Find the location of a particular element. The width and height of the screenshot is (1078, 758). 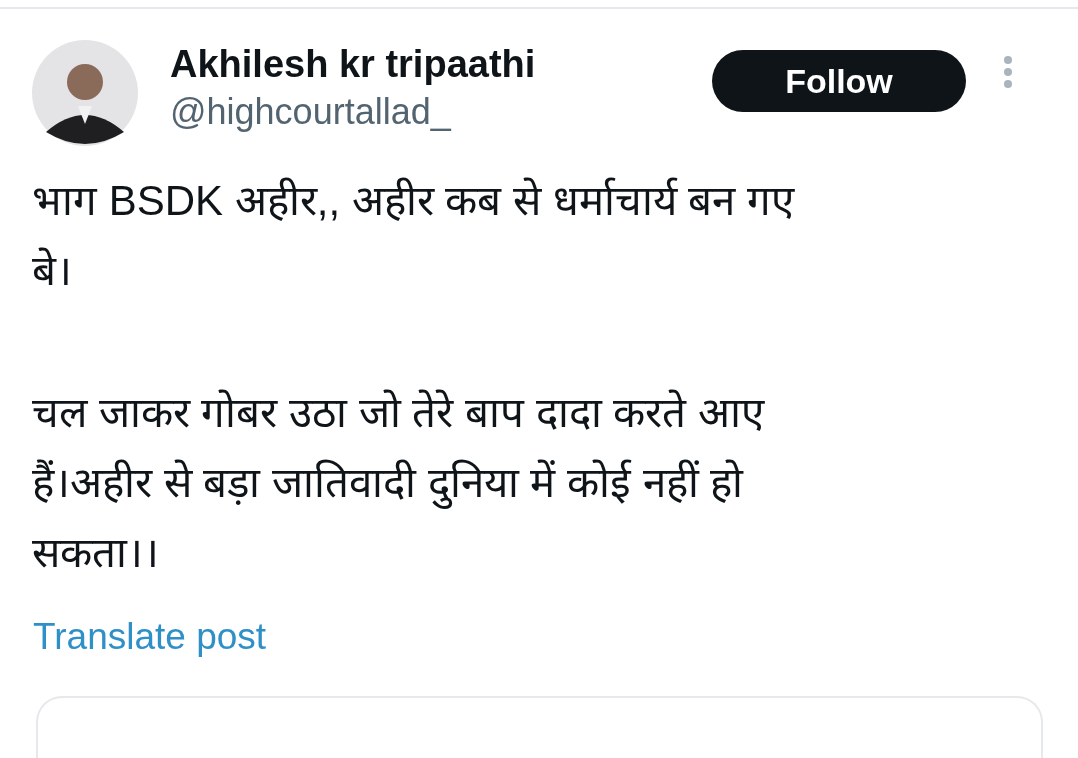

follow-button: Follow is located at coordinates (839, 81).